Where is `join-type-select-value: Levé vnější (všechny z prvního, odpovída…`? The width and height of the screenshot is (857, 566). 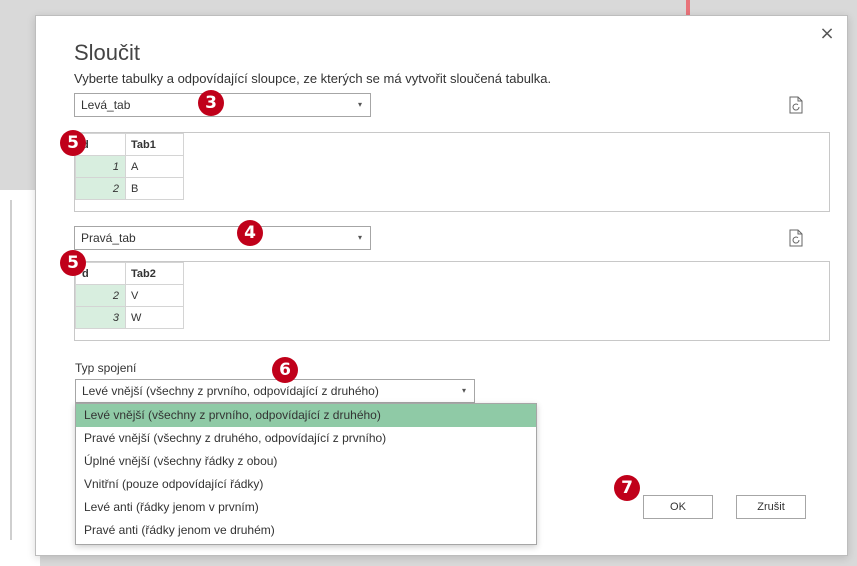
join-type-select-value: Levé vnější (všechny z prvního, odpovída… is located at coordinates (230, 391).